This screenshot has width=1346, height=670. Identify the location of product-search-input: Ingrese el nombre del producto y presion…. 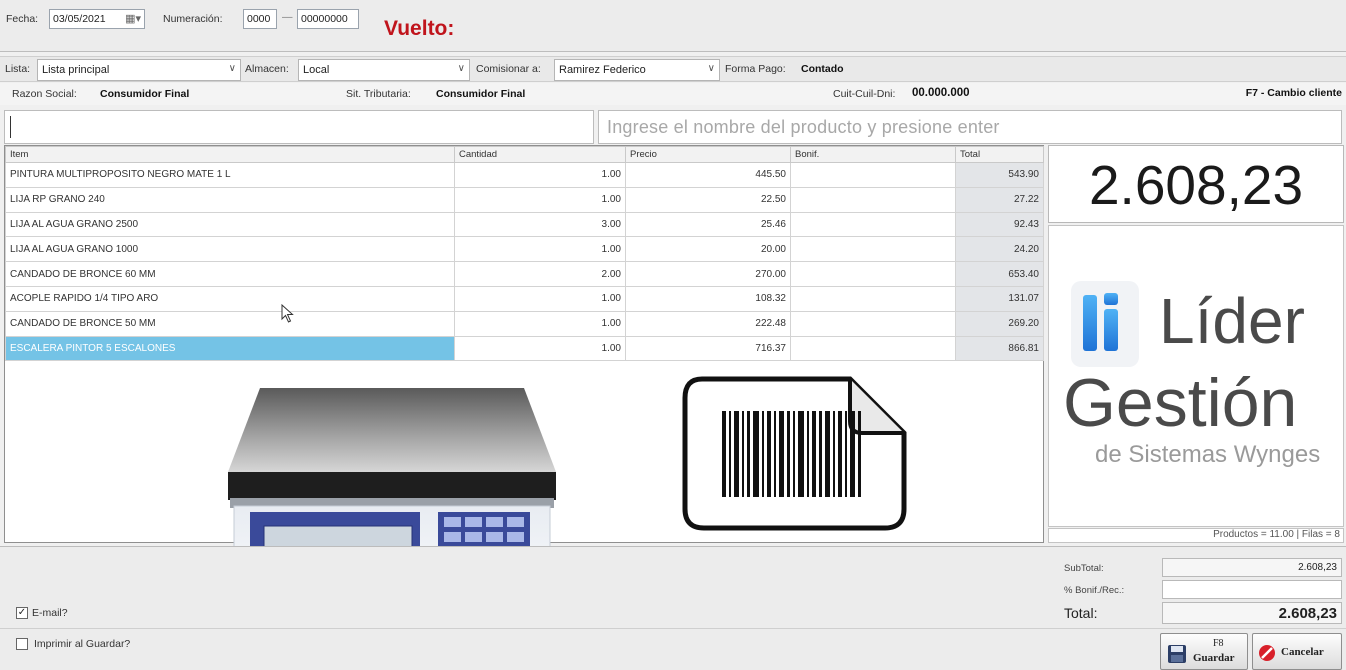
(970, 127).